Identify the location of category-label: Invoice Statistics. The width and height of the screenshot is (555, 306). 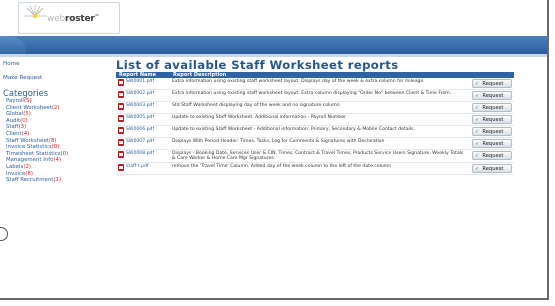
(29, 147).